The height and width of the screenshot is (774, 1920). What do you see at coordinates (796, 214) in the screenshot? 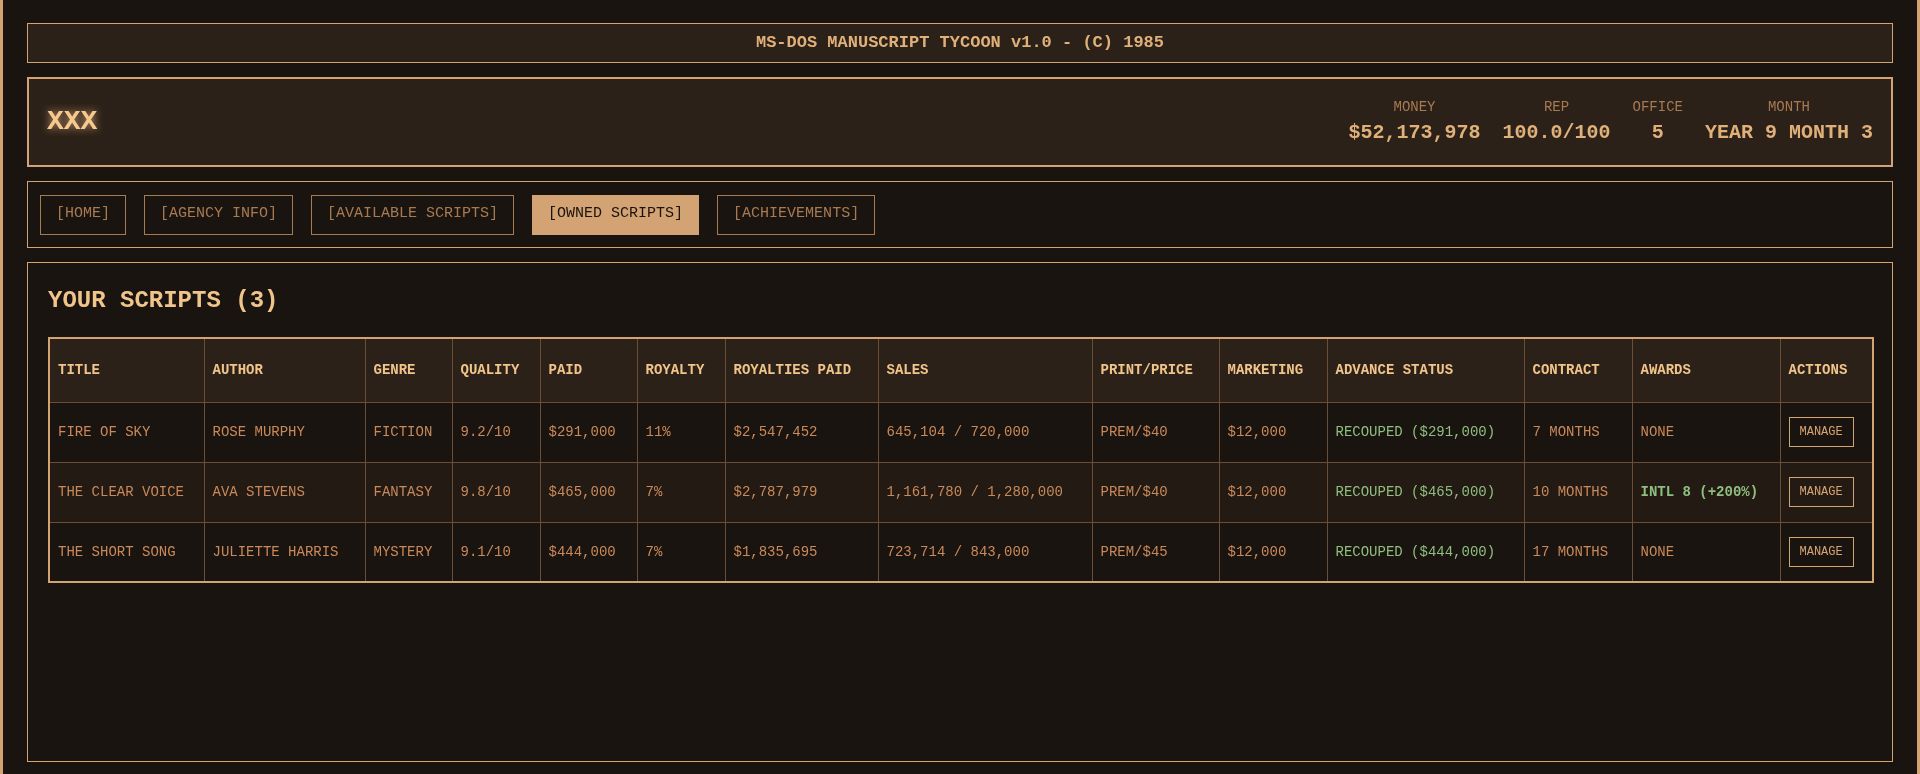
I see `nav-tab: [ACHIEVEMENTS]` at bounding box center [796, 214].